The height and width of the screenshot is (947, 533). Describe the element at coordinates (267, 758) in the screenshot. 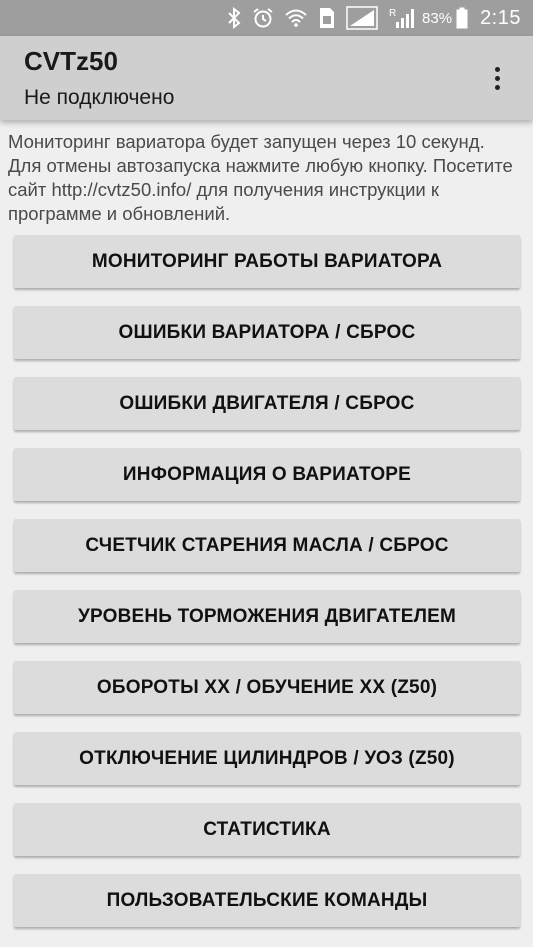

I see `cylinder-disable-button: ОТКЛЮЧЕНИЕ ЦИЛИНДРОВ / УОЗ (Z50)` at that location.